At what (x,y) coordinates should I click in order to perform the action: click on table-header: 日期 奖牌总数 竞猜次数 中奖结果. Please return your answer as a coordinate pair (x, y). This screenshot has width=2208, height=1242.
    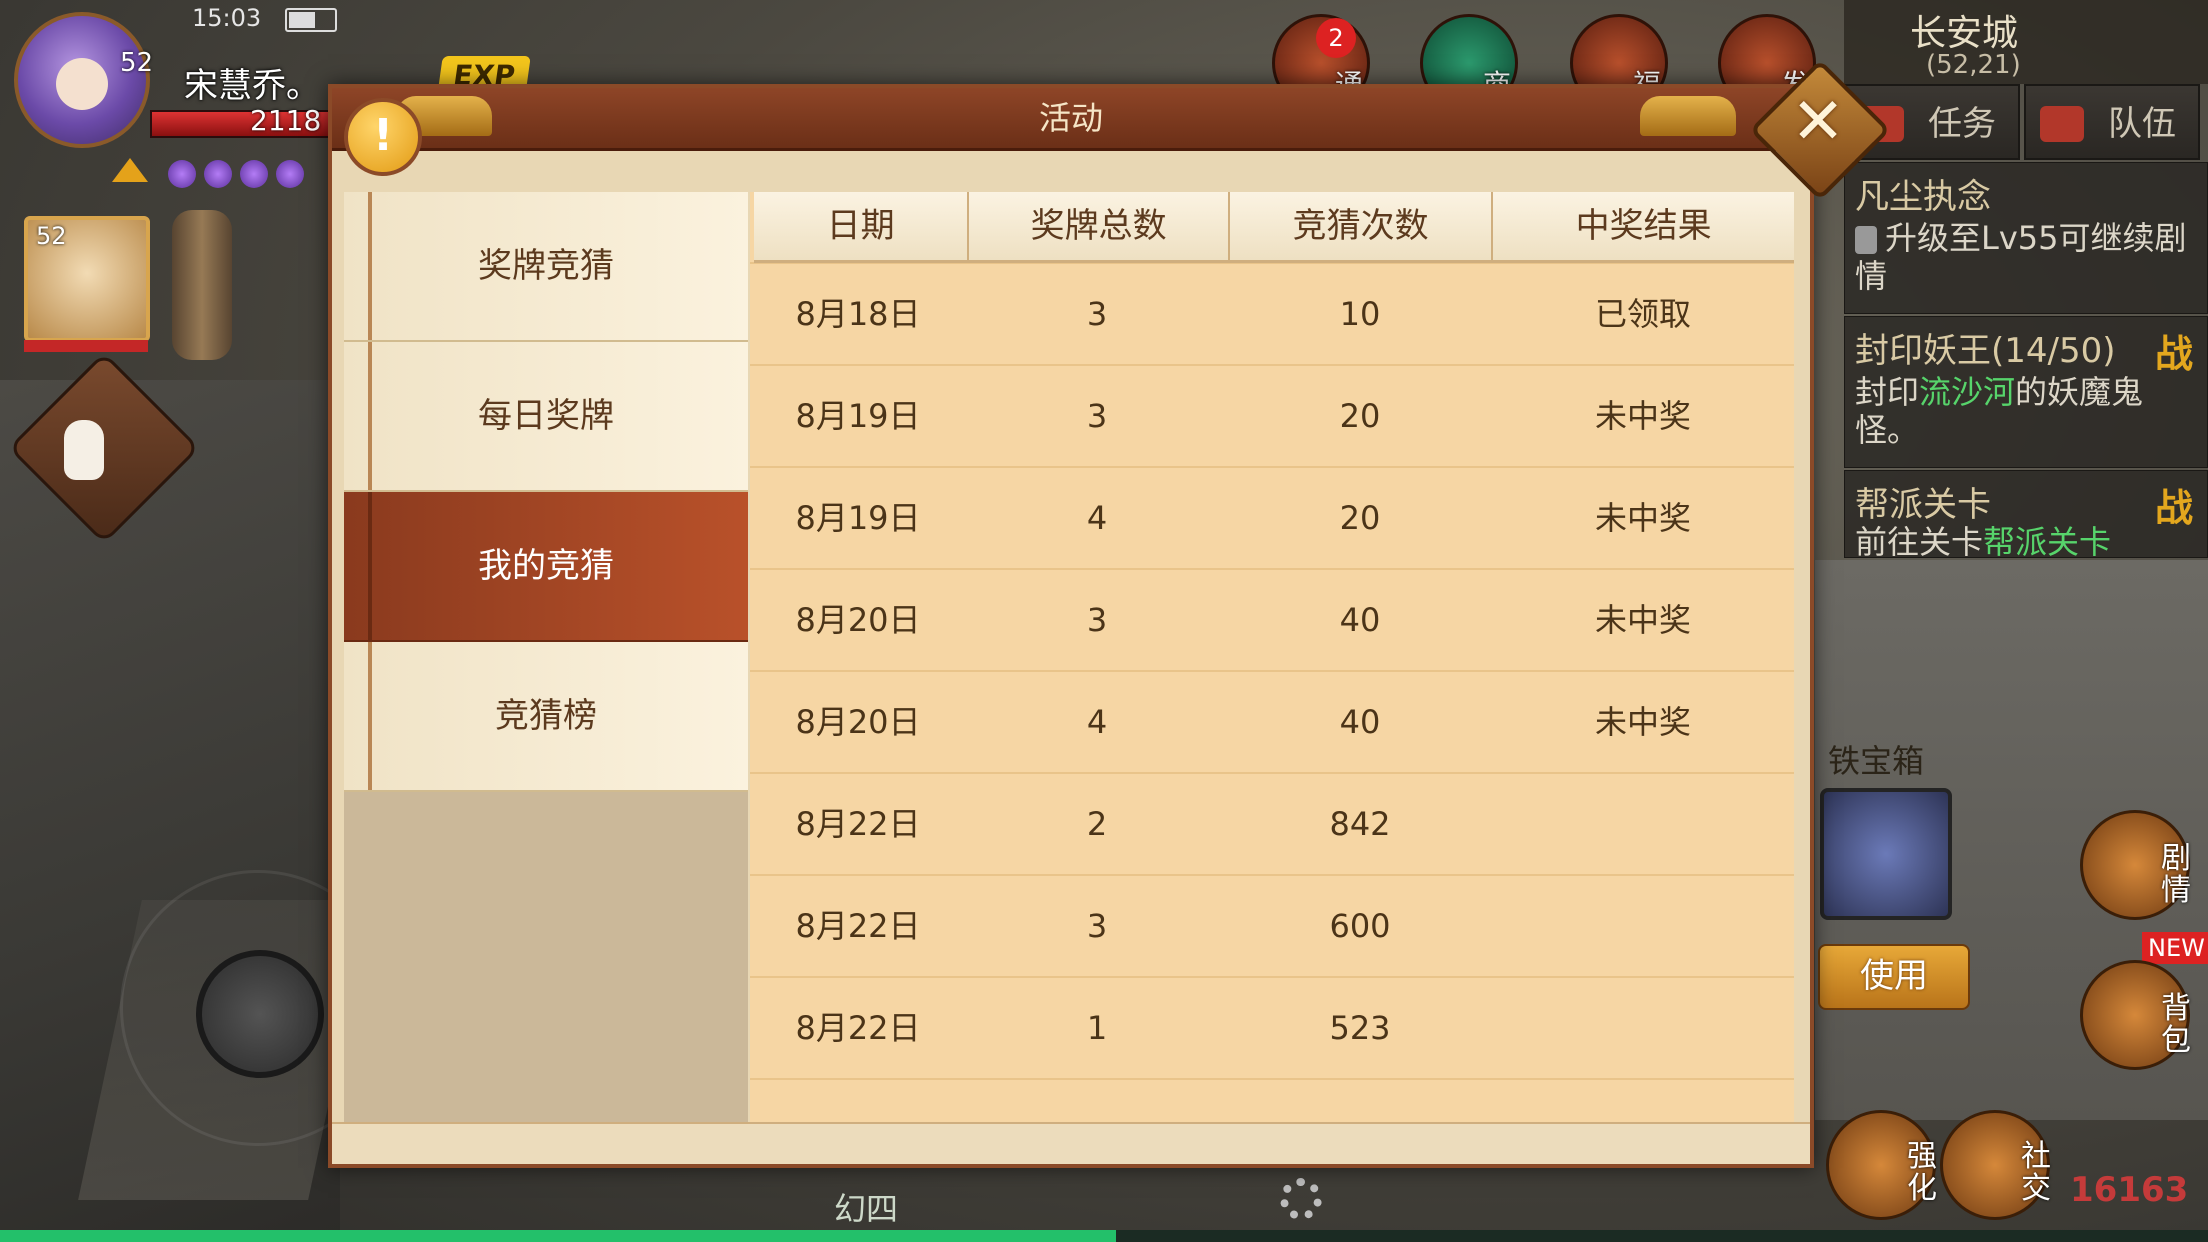
    Looking at the image, I should click on (1274, 227).